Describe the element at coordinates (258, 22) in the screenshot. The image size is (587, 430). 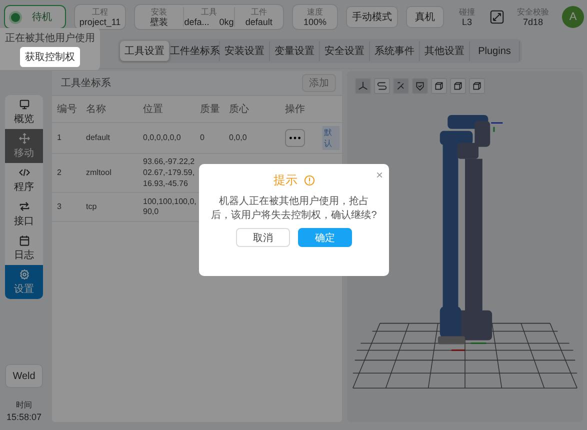
I see `config-value: default` at that location.